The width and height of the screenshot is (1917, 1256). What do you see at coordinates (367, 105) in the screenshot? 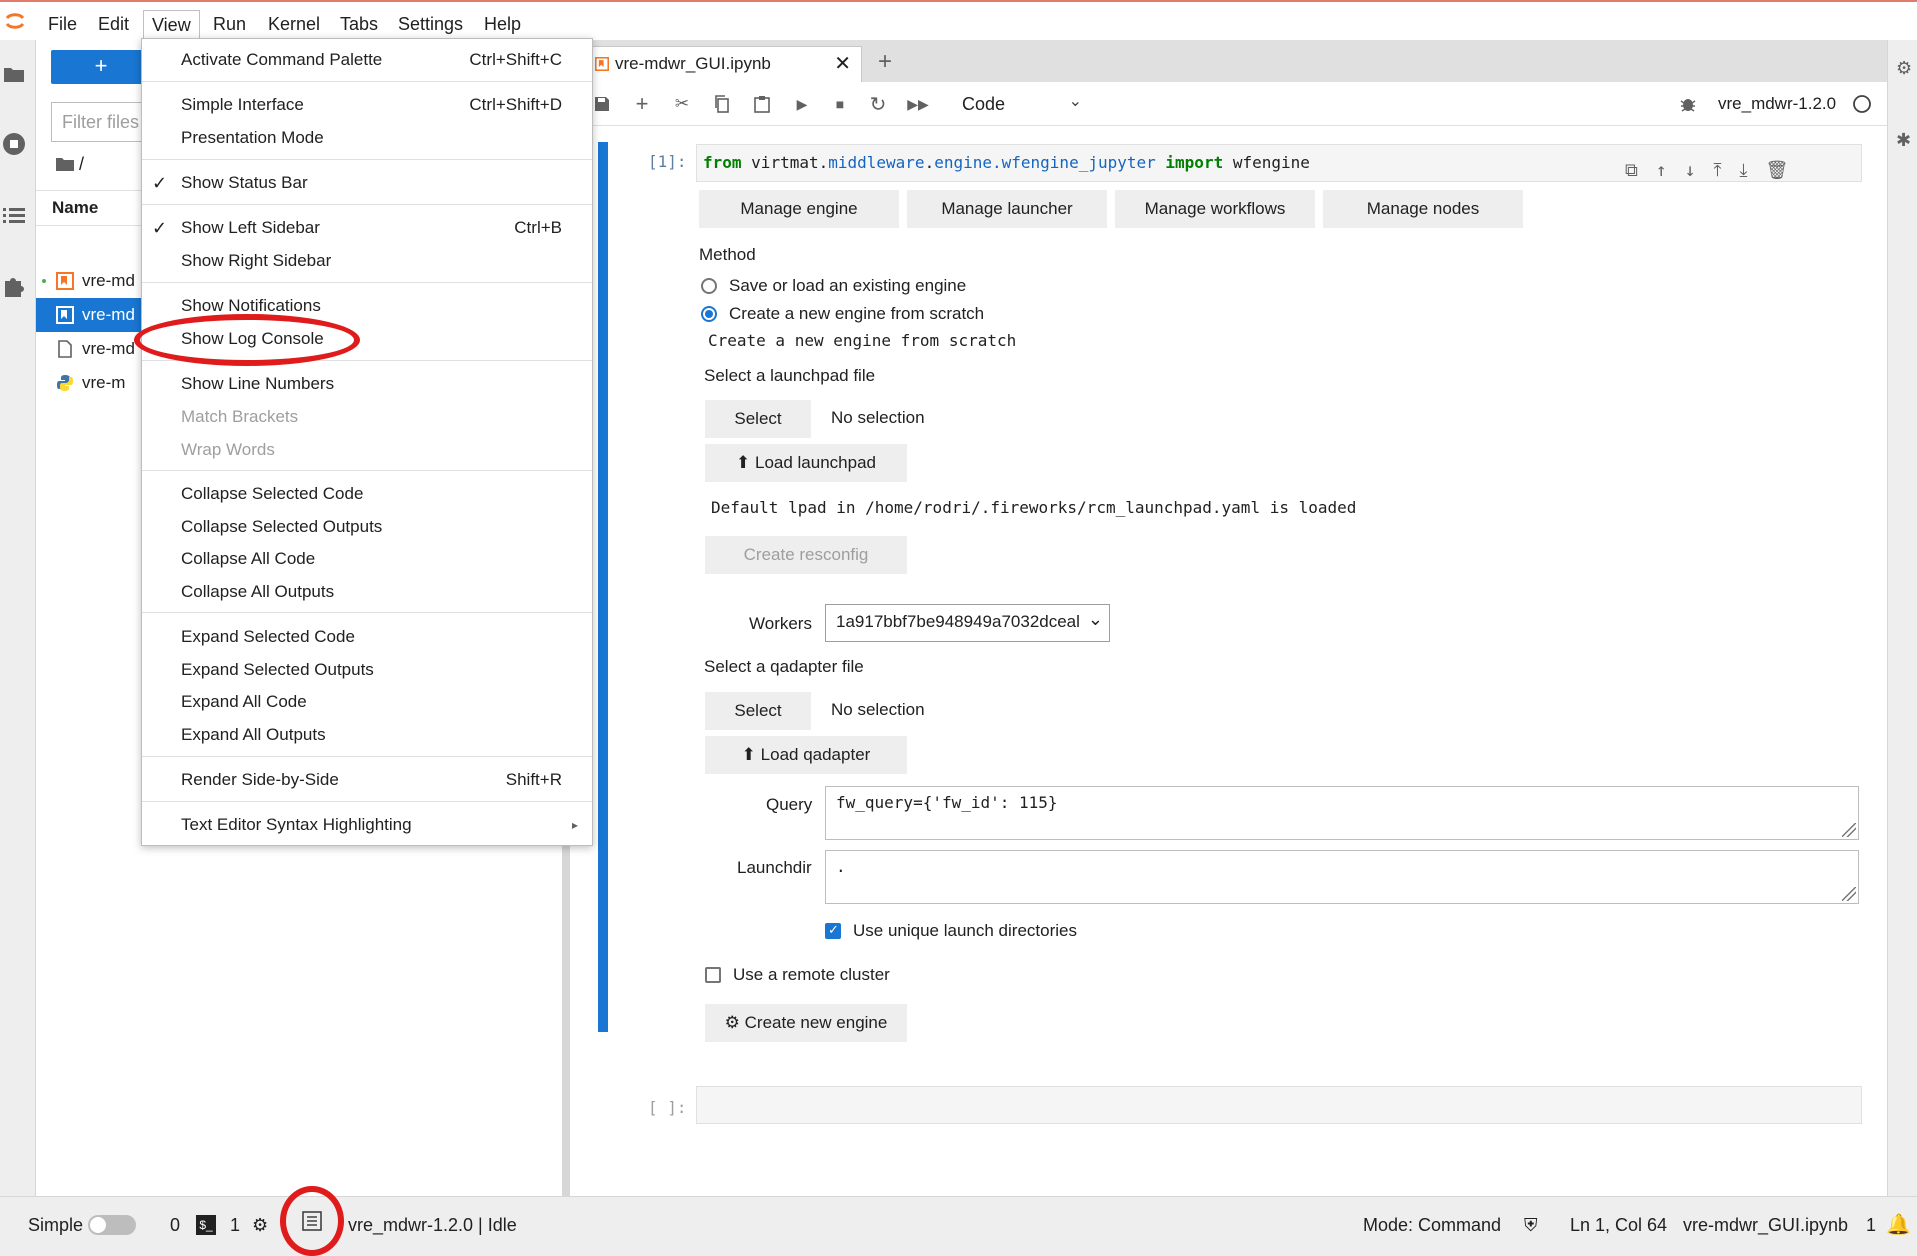
I see `menuitem-simple-interface: Simple Interface Ctrl+Shift+D` at bounding box center [367, 105].